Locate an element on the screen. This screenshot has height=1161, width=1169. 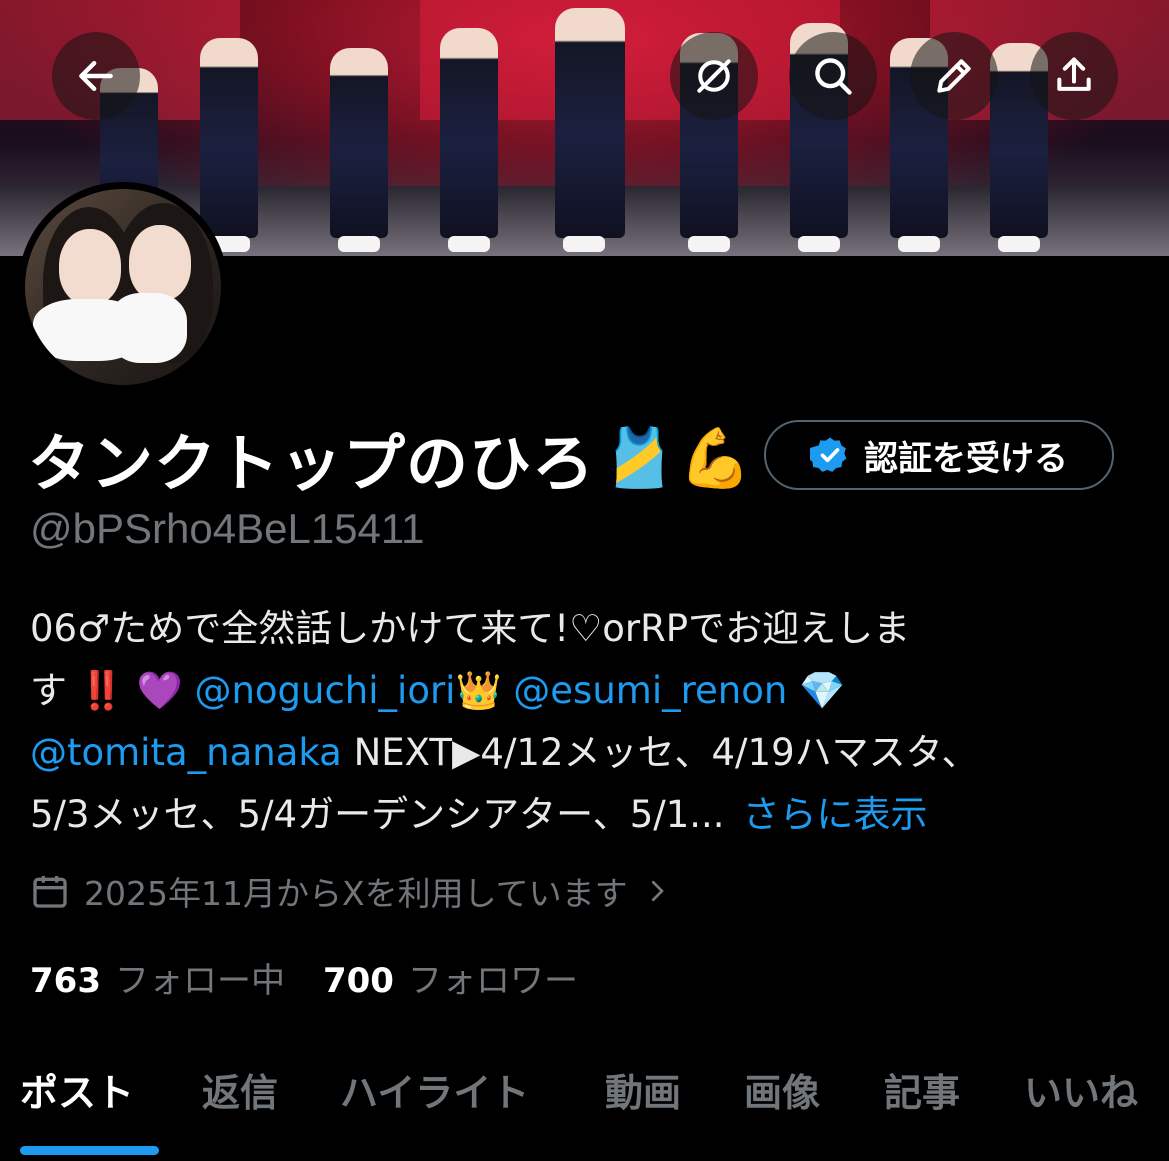
tank-top-emoji: 🎽 is located at coordinates (639, 457).